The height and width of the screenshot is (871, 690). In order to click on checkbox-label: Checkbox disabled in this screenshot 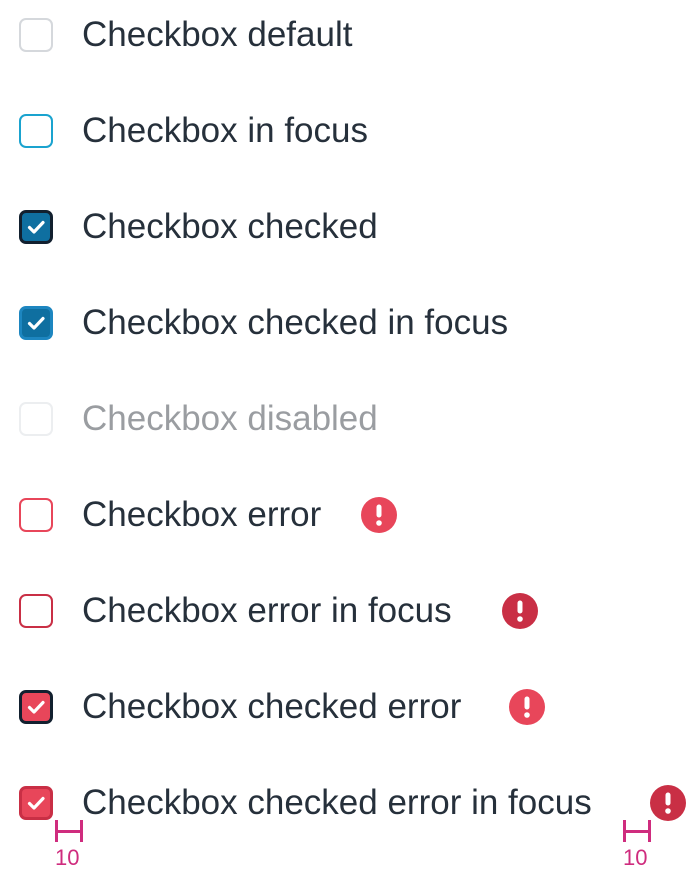, I will do `click(230, 418)`.